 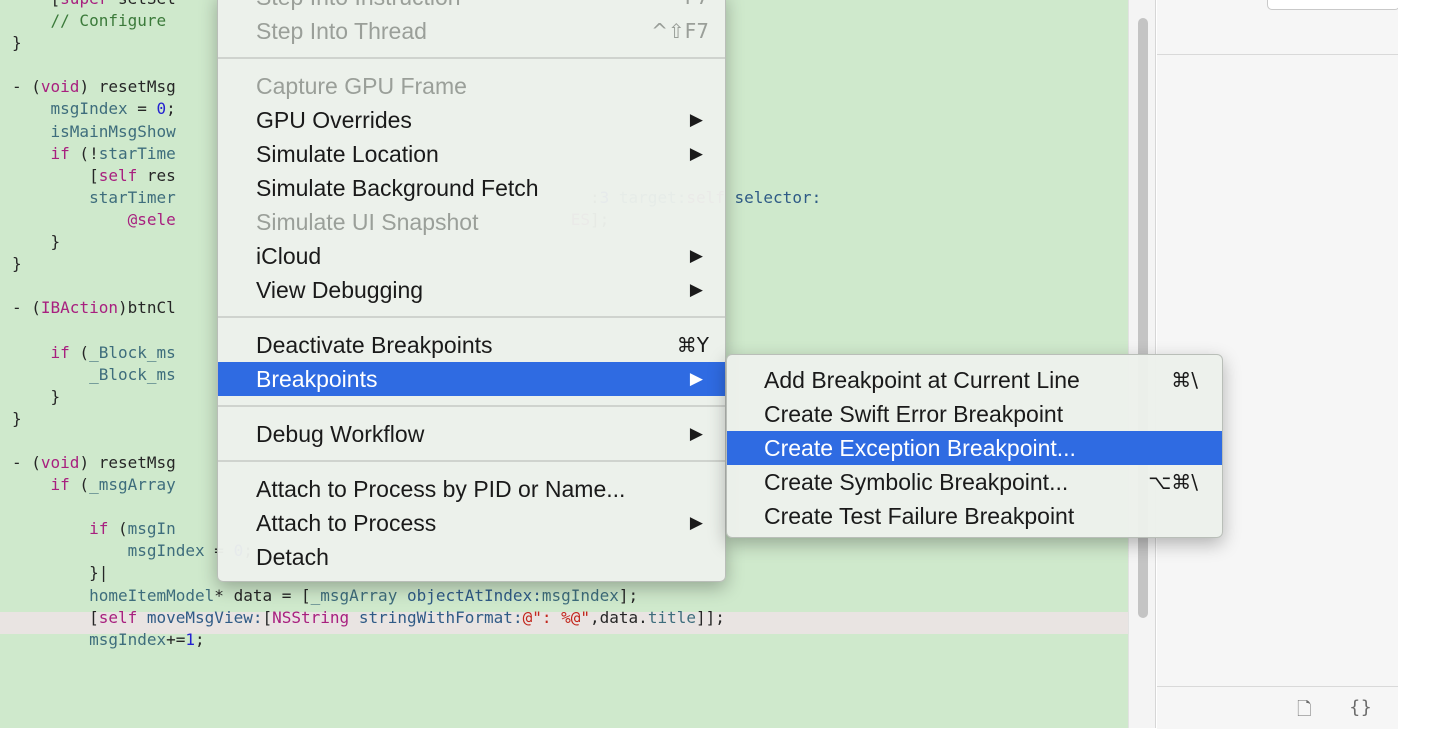 I want to click on menu-item-create-symbolic-breakpoint: Create Symbolic Breakpoint... ⌥⌘\, so click(x=974, y=482).